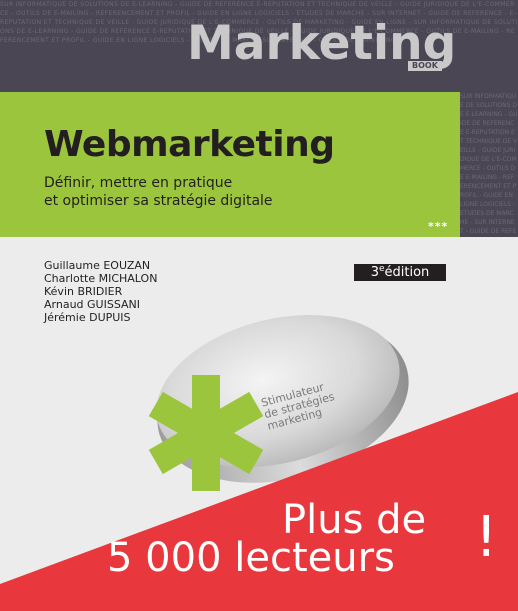  I want to click on promo-exclamation: !, so click(486, 537).